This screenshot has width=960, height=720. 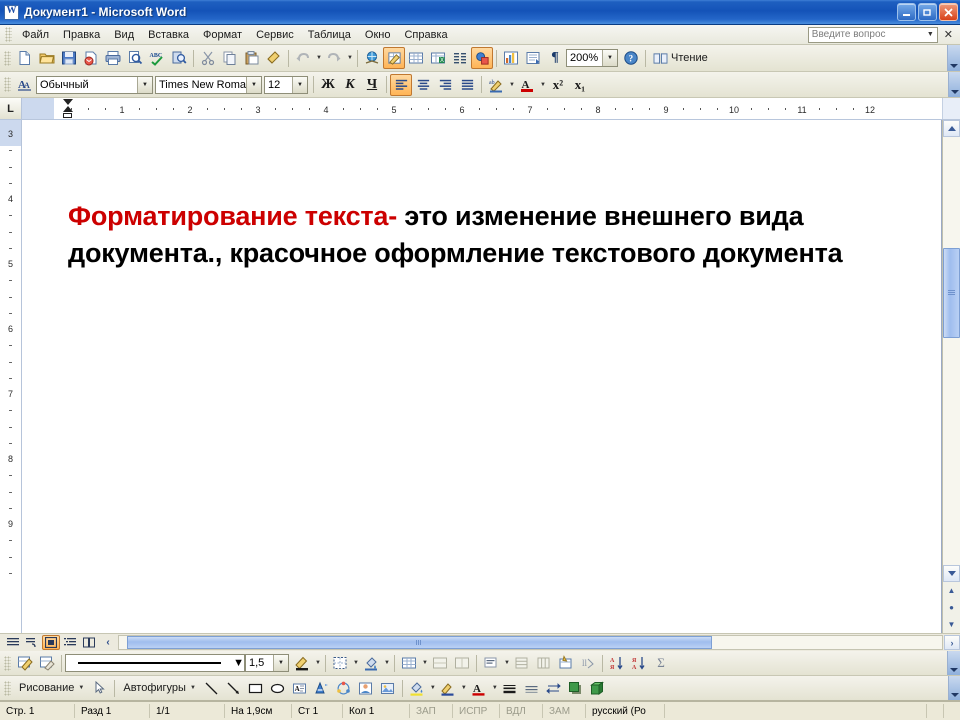 What do you see at coordinates (625, 711) in the screenshot?
I see `status-language: русский (Ро` at bounding box center [625, 711].